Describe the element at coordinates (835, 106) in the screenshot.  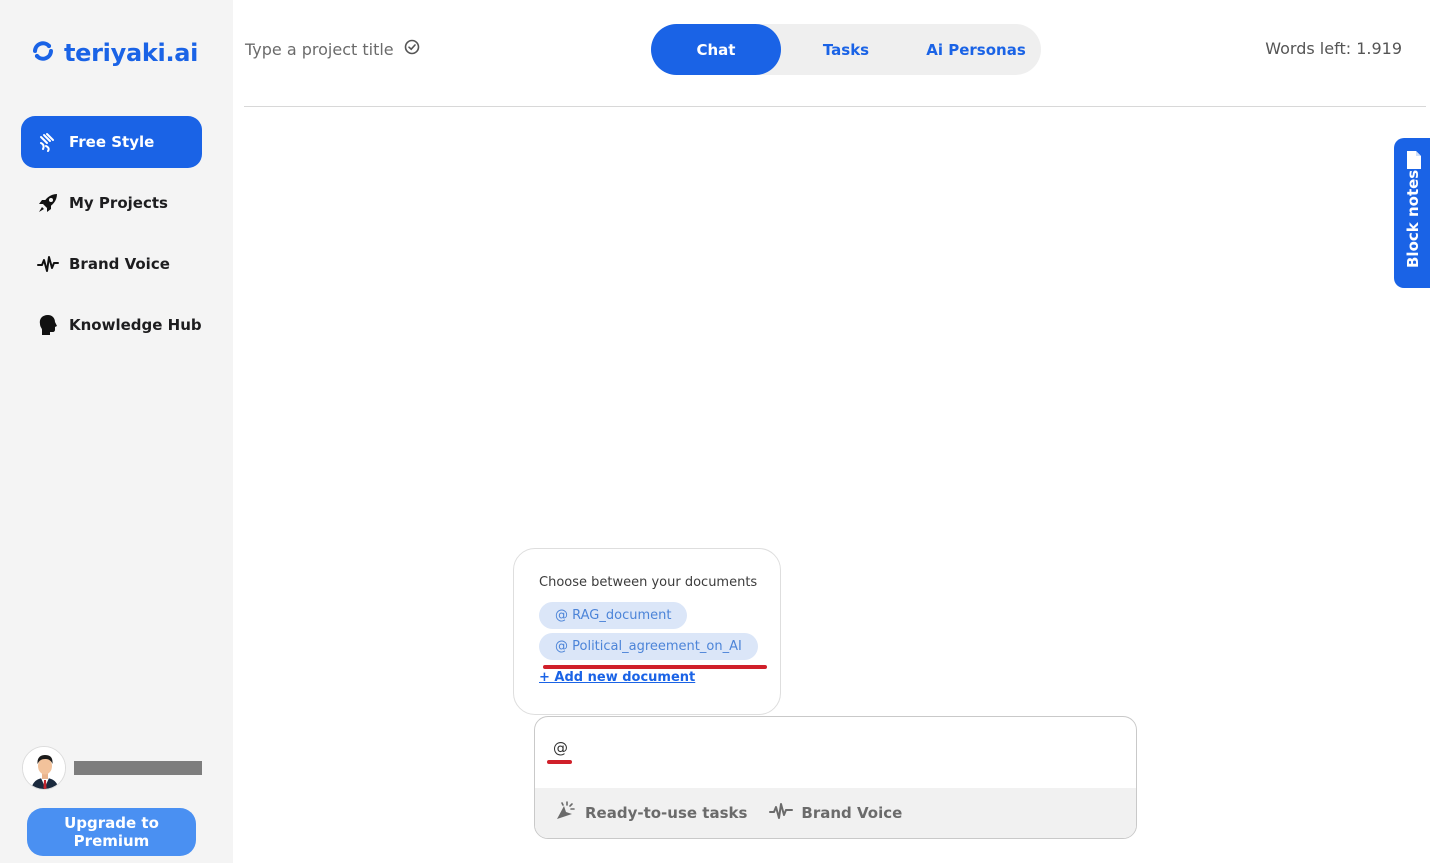
I see `header-divider` at that location.